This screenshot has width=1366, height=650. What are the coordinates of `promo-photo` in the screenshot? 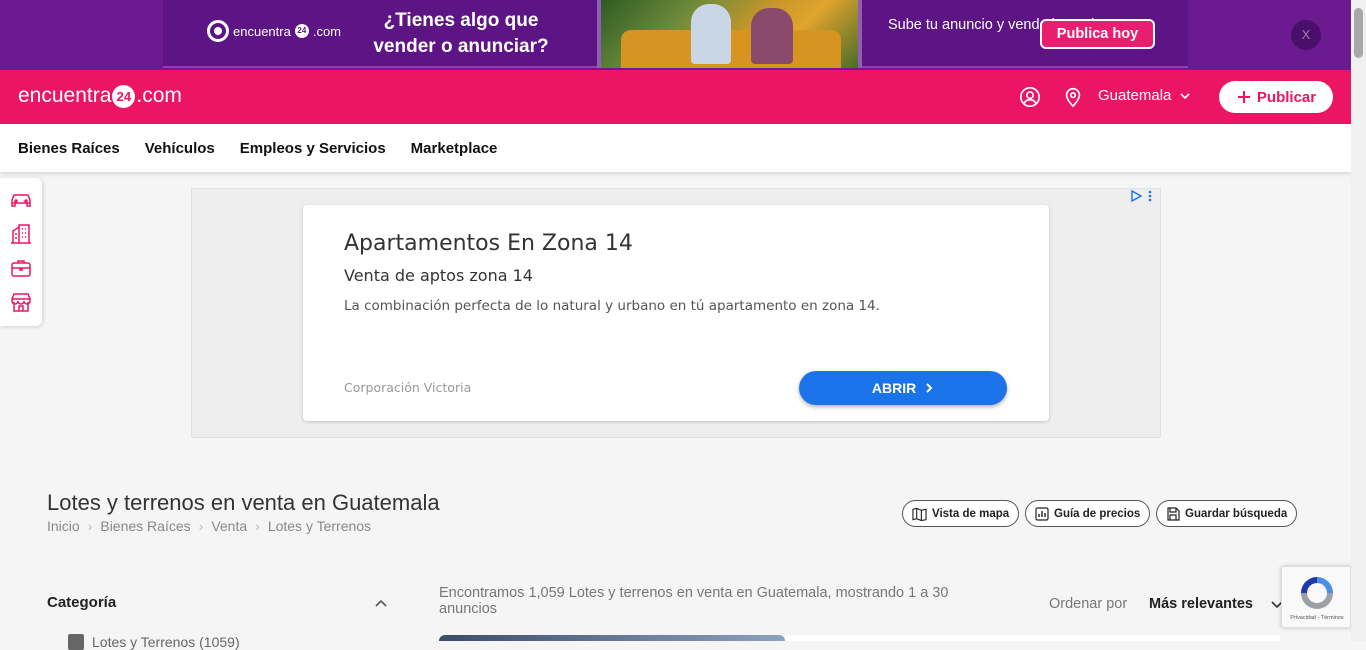 It's located at (729, 34).